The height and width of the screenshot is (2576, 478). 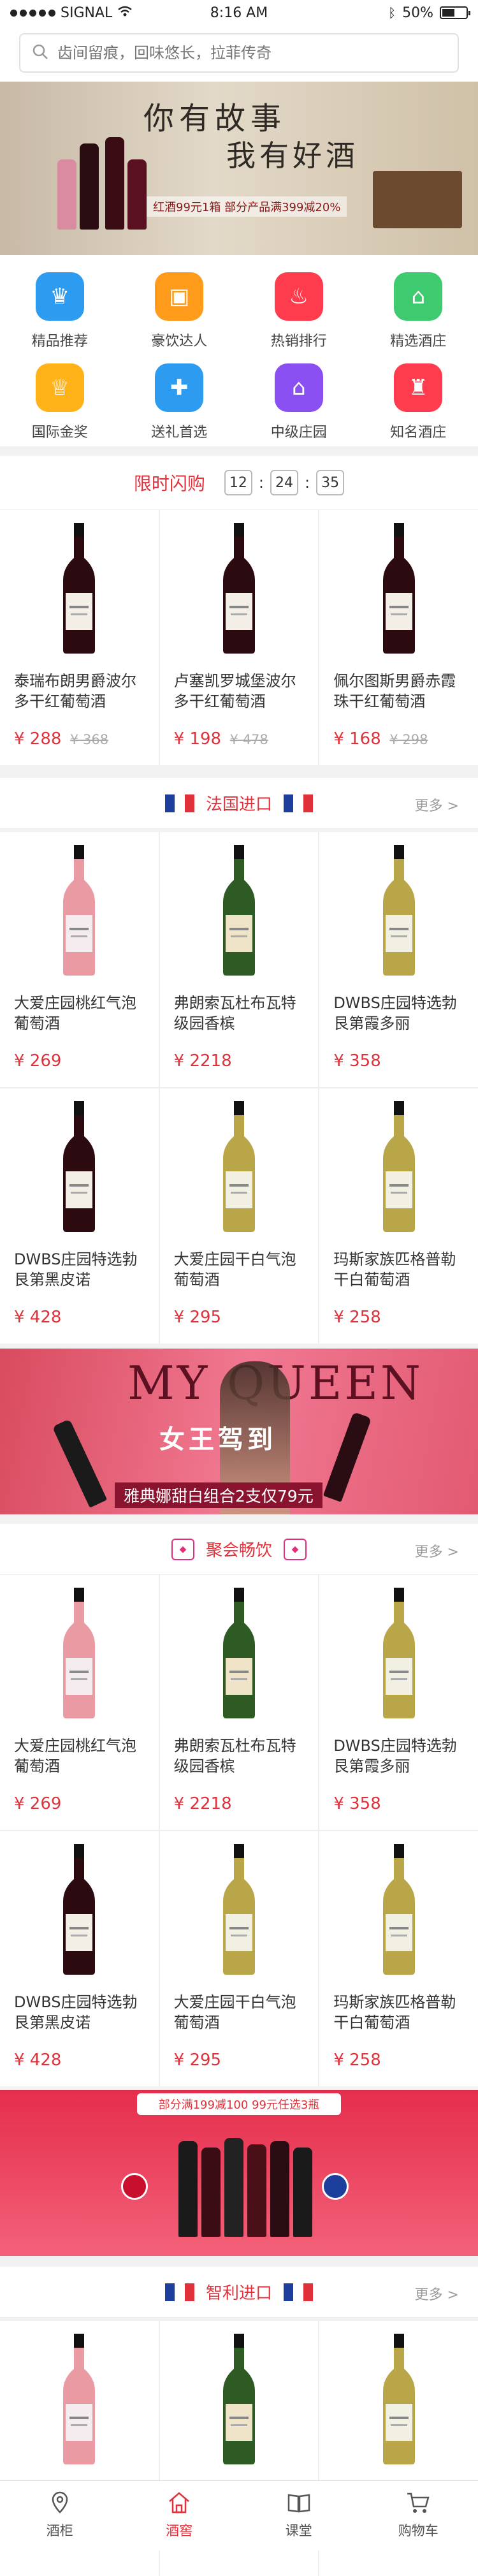 What do you see at coordinates (89, 739) in the screenshot?
I see `product-original-price: ¥ 368` at bounding box center [89, 739].